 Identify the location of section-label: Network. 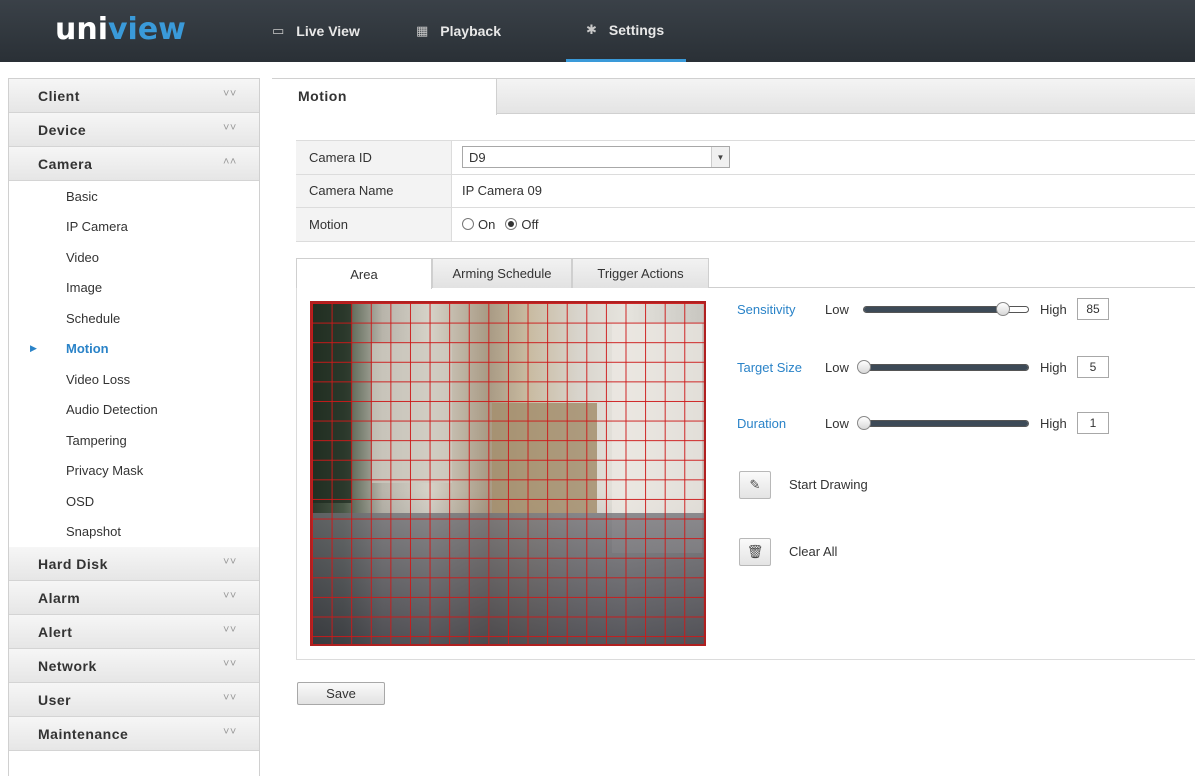
(67, 665).